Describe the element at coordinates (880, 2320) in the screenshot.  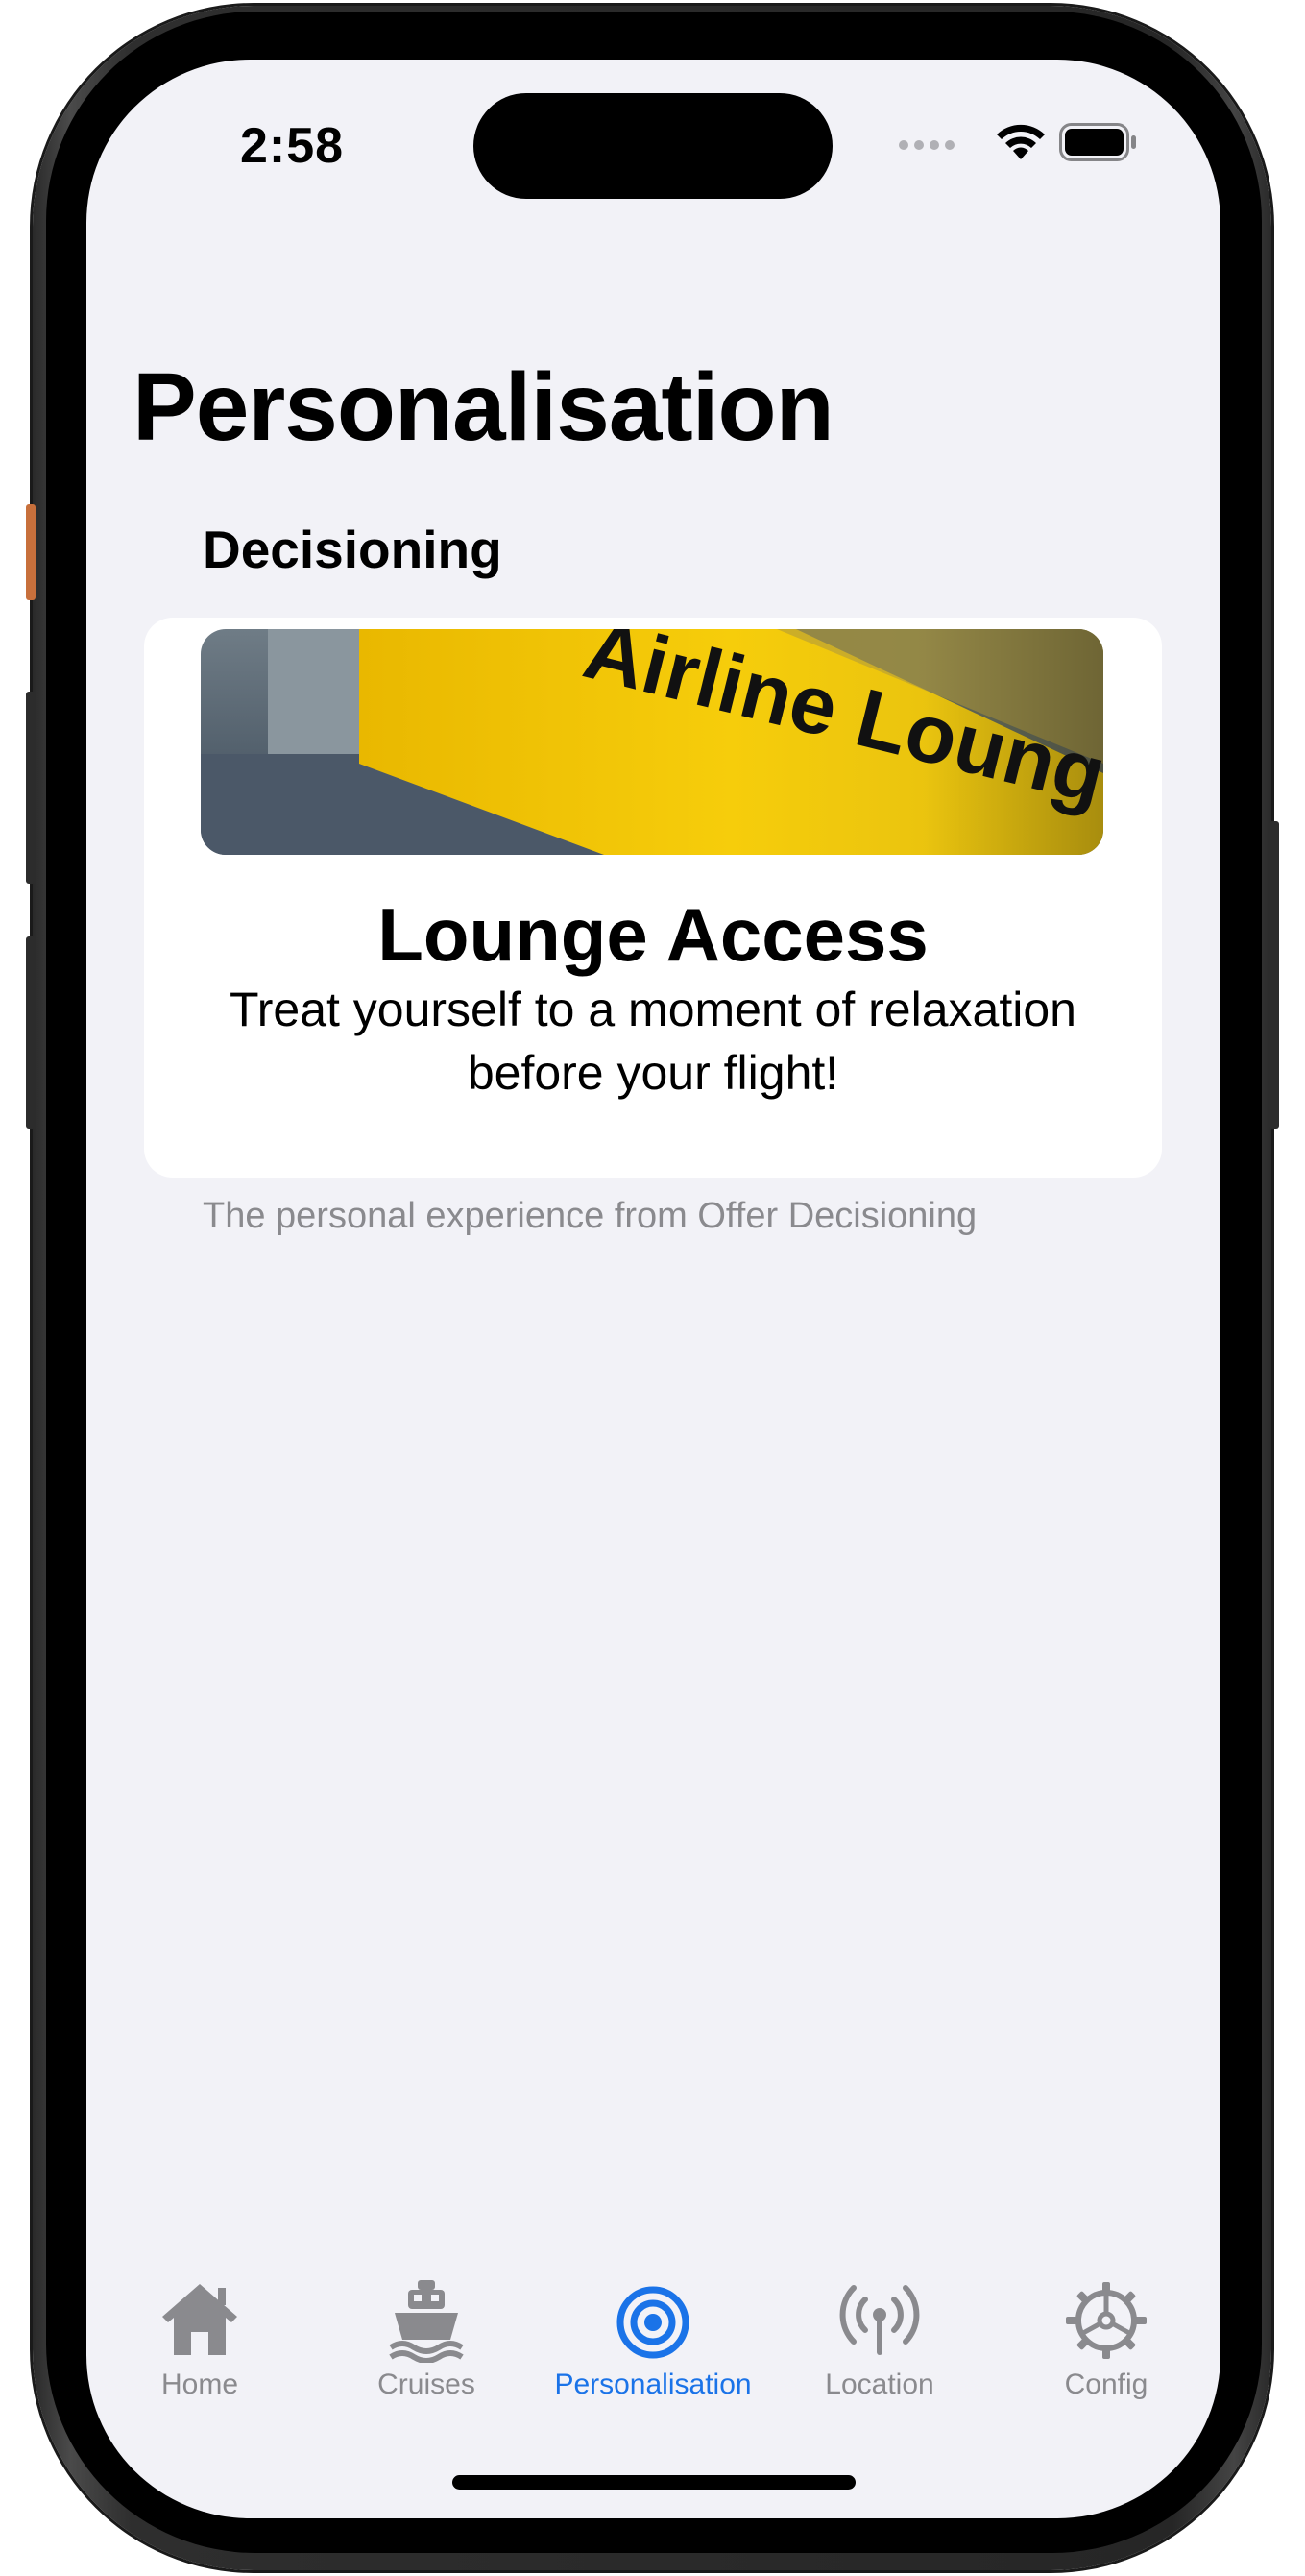
I see `antenna-radiowaves-icon` at that location.